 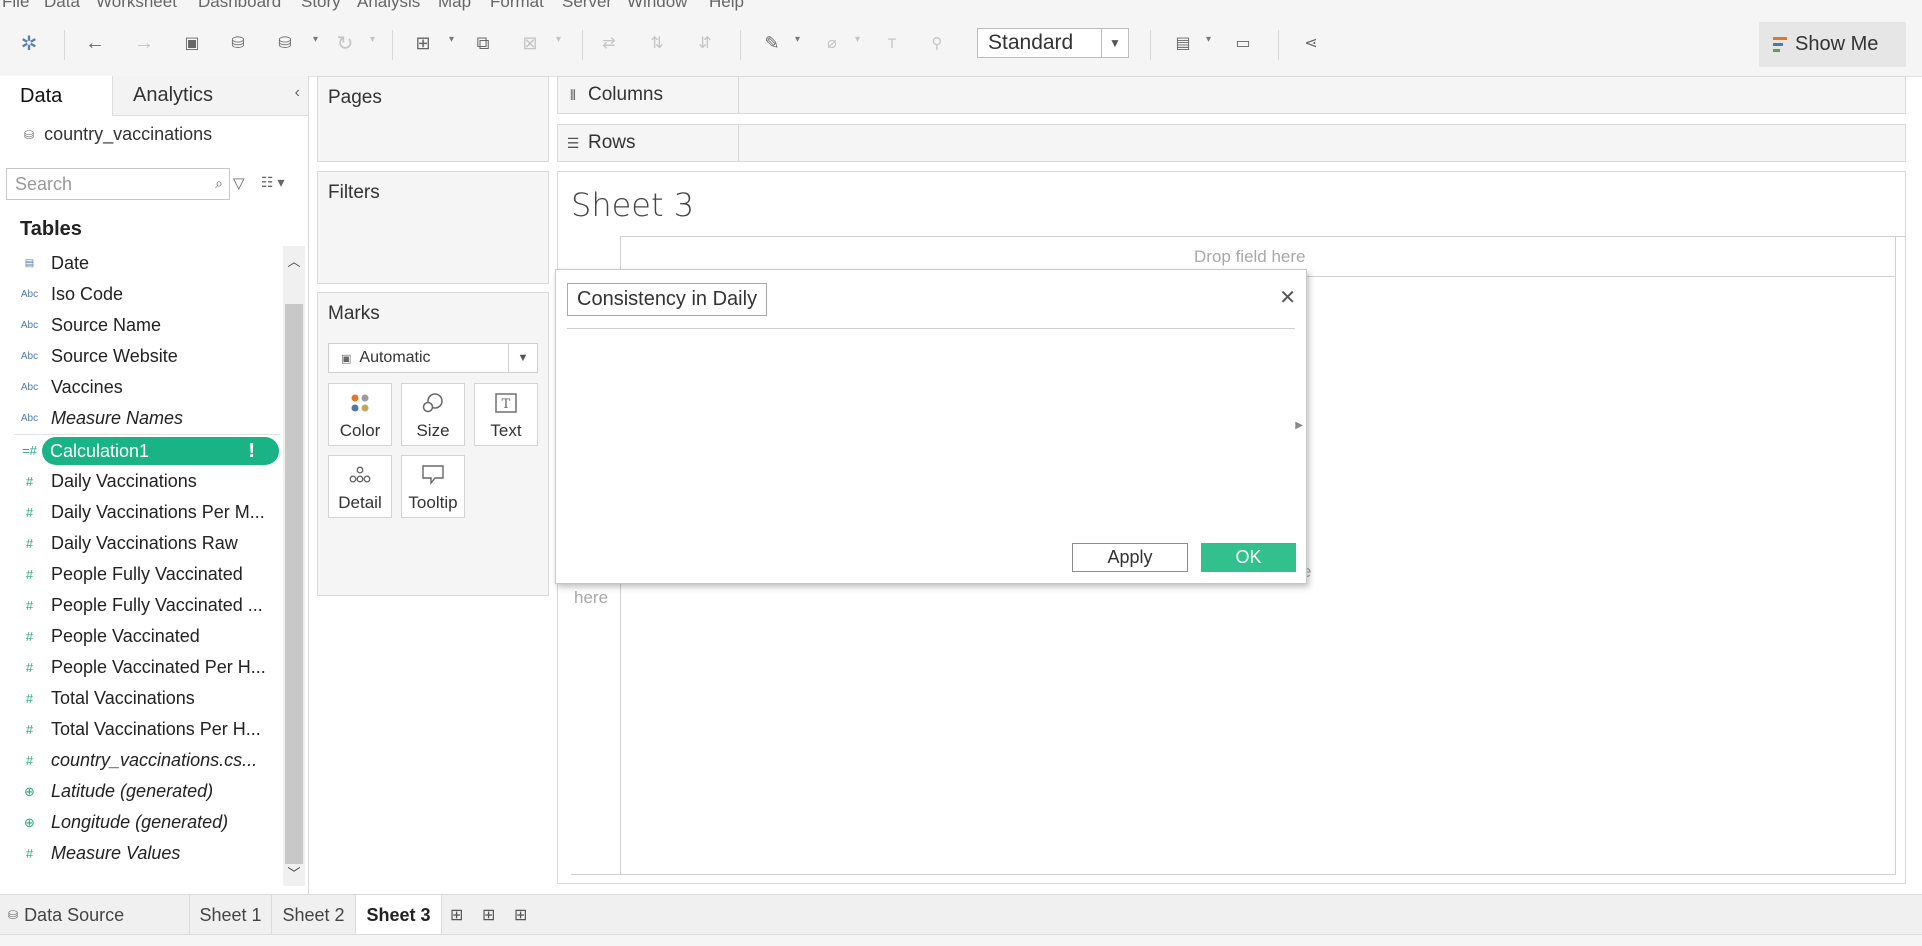 I want to click on text-button: T Text, so click(x=506, y=414).